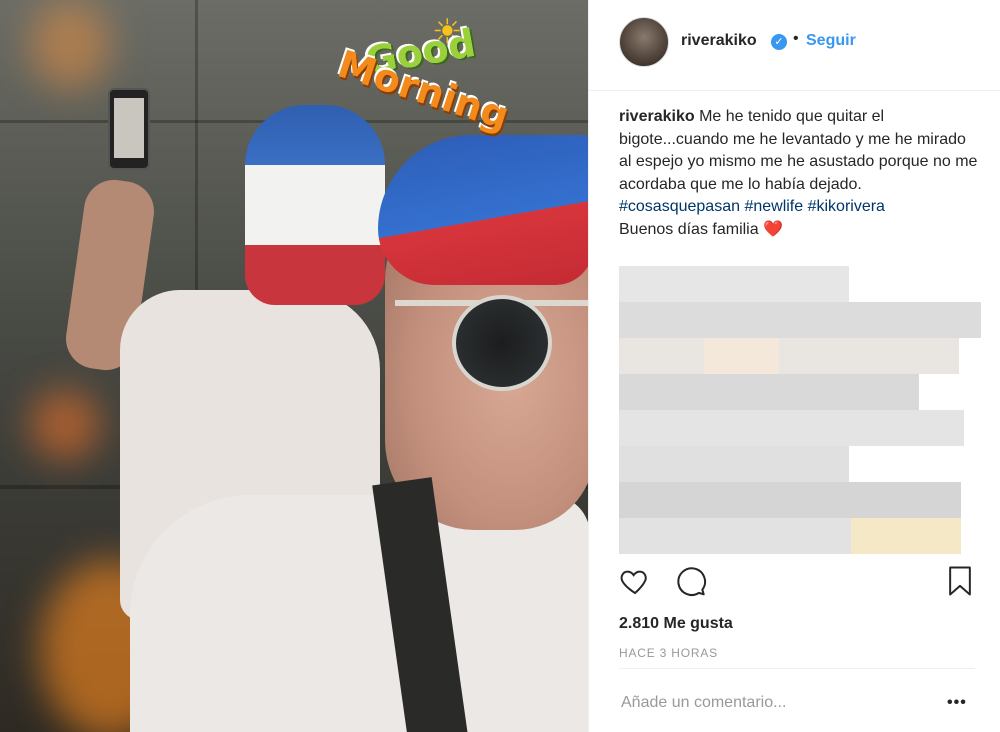 The image size is (1000, 732). I want to click on username-link: riverakiko, so click(719, 41).